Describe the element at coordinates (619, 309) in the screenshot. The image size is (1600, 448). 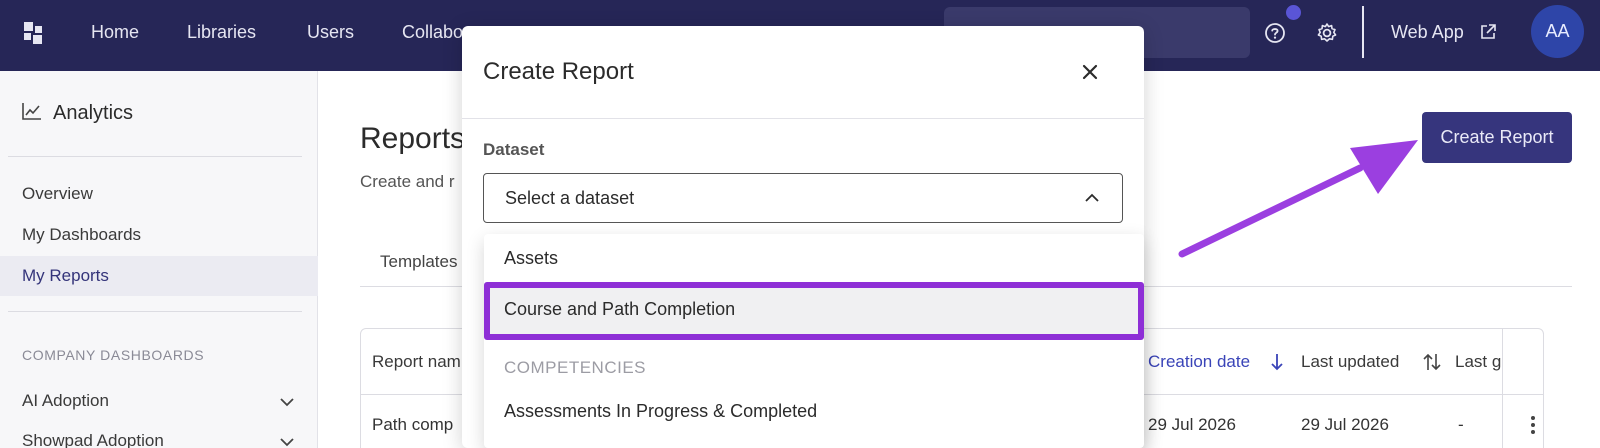
I see `dataset-option-course-path-completion: Course and Path Completion` at that location.